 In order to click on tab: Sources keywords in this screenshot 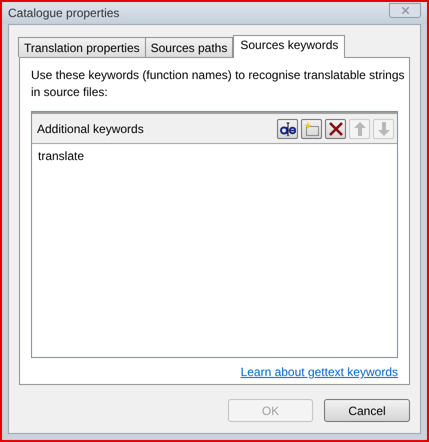, I will do `click(289, 46)`.